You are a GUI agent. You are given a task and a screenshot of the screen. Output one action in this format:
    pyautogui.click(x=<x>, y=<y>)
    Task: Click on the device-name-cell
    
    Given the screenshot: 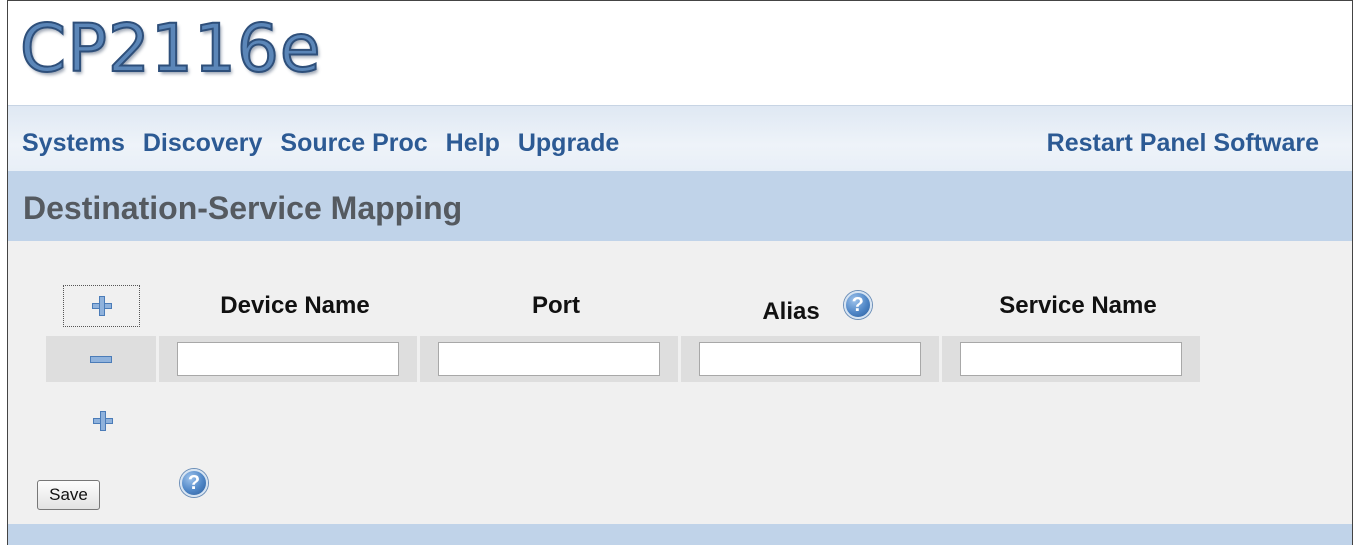 What is the action you would take?
    pyautogui.click(x=288, y=359)
    